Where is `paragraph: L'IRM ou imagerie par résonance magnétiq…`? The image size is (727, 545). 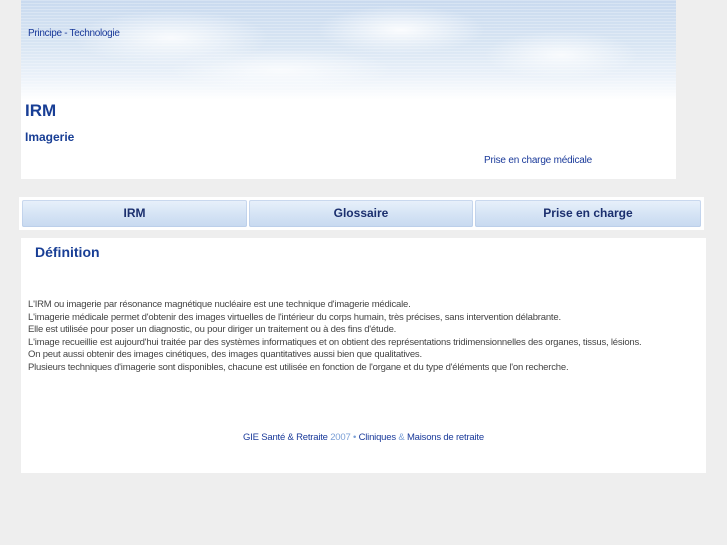
paragraph: L'IRM ou imagerie par résonance magnétiq… is located at coordinates (219, 304).